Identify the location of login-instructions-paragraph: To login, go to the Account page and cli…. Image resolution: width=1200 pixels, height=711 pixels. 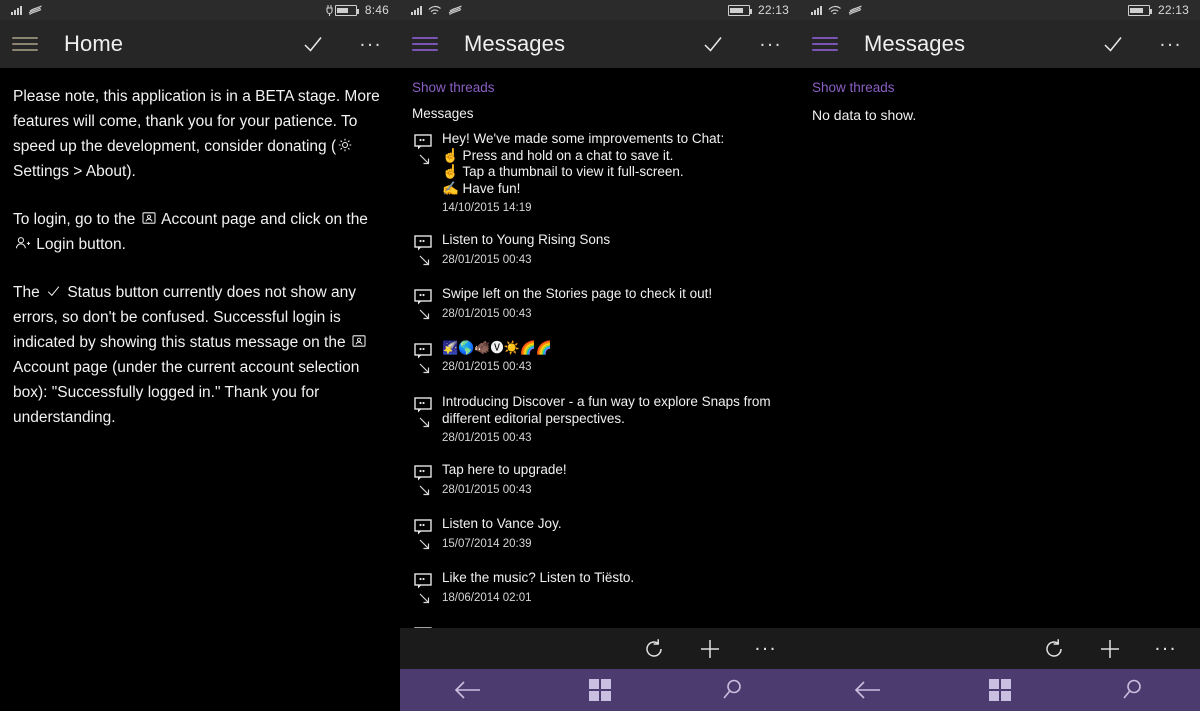
(199, 232).